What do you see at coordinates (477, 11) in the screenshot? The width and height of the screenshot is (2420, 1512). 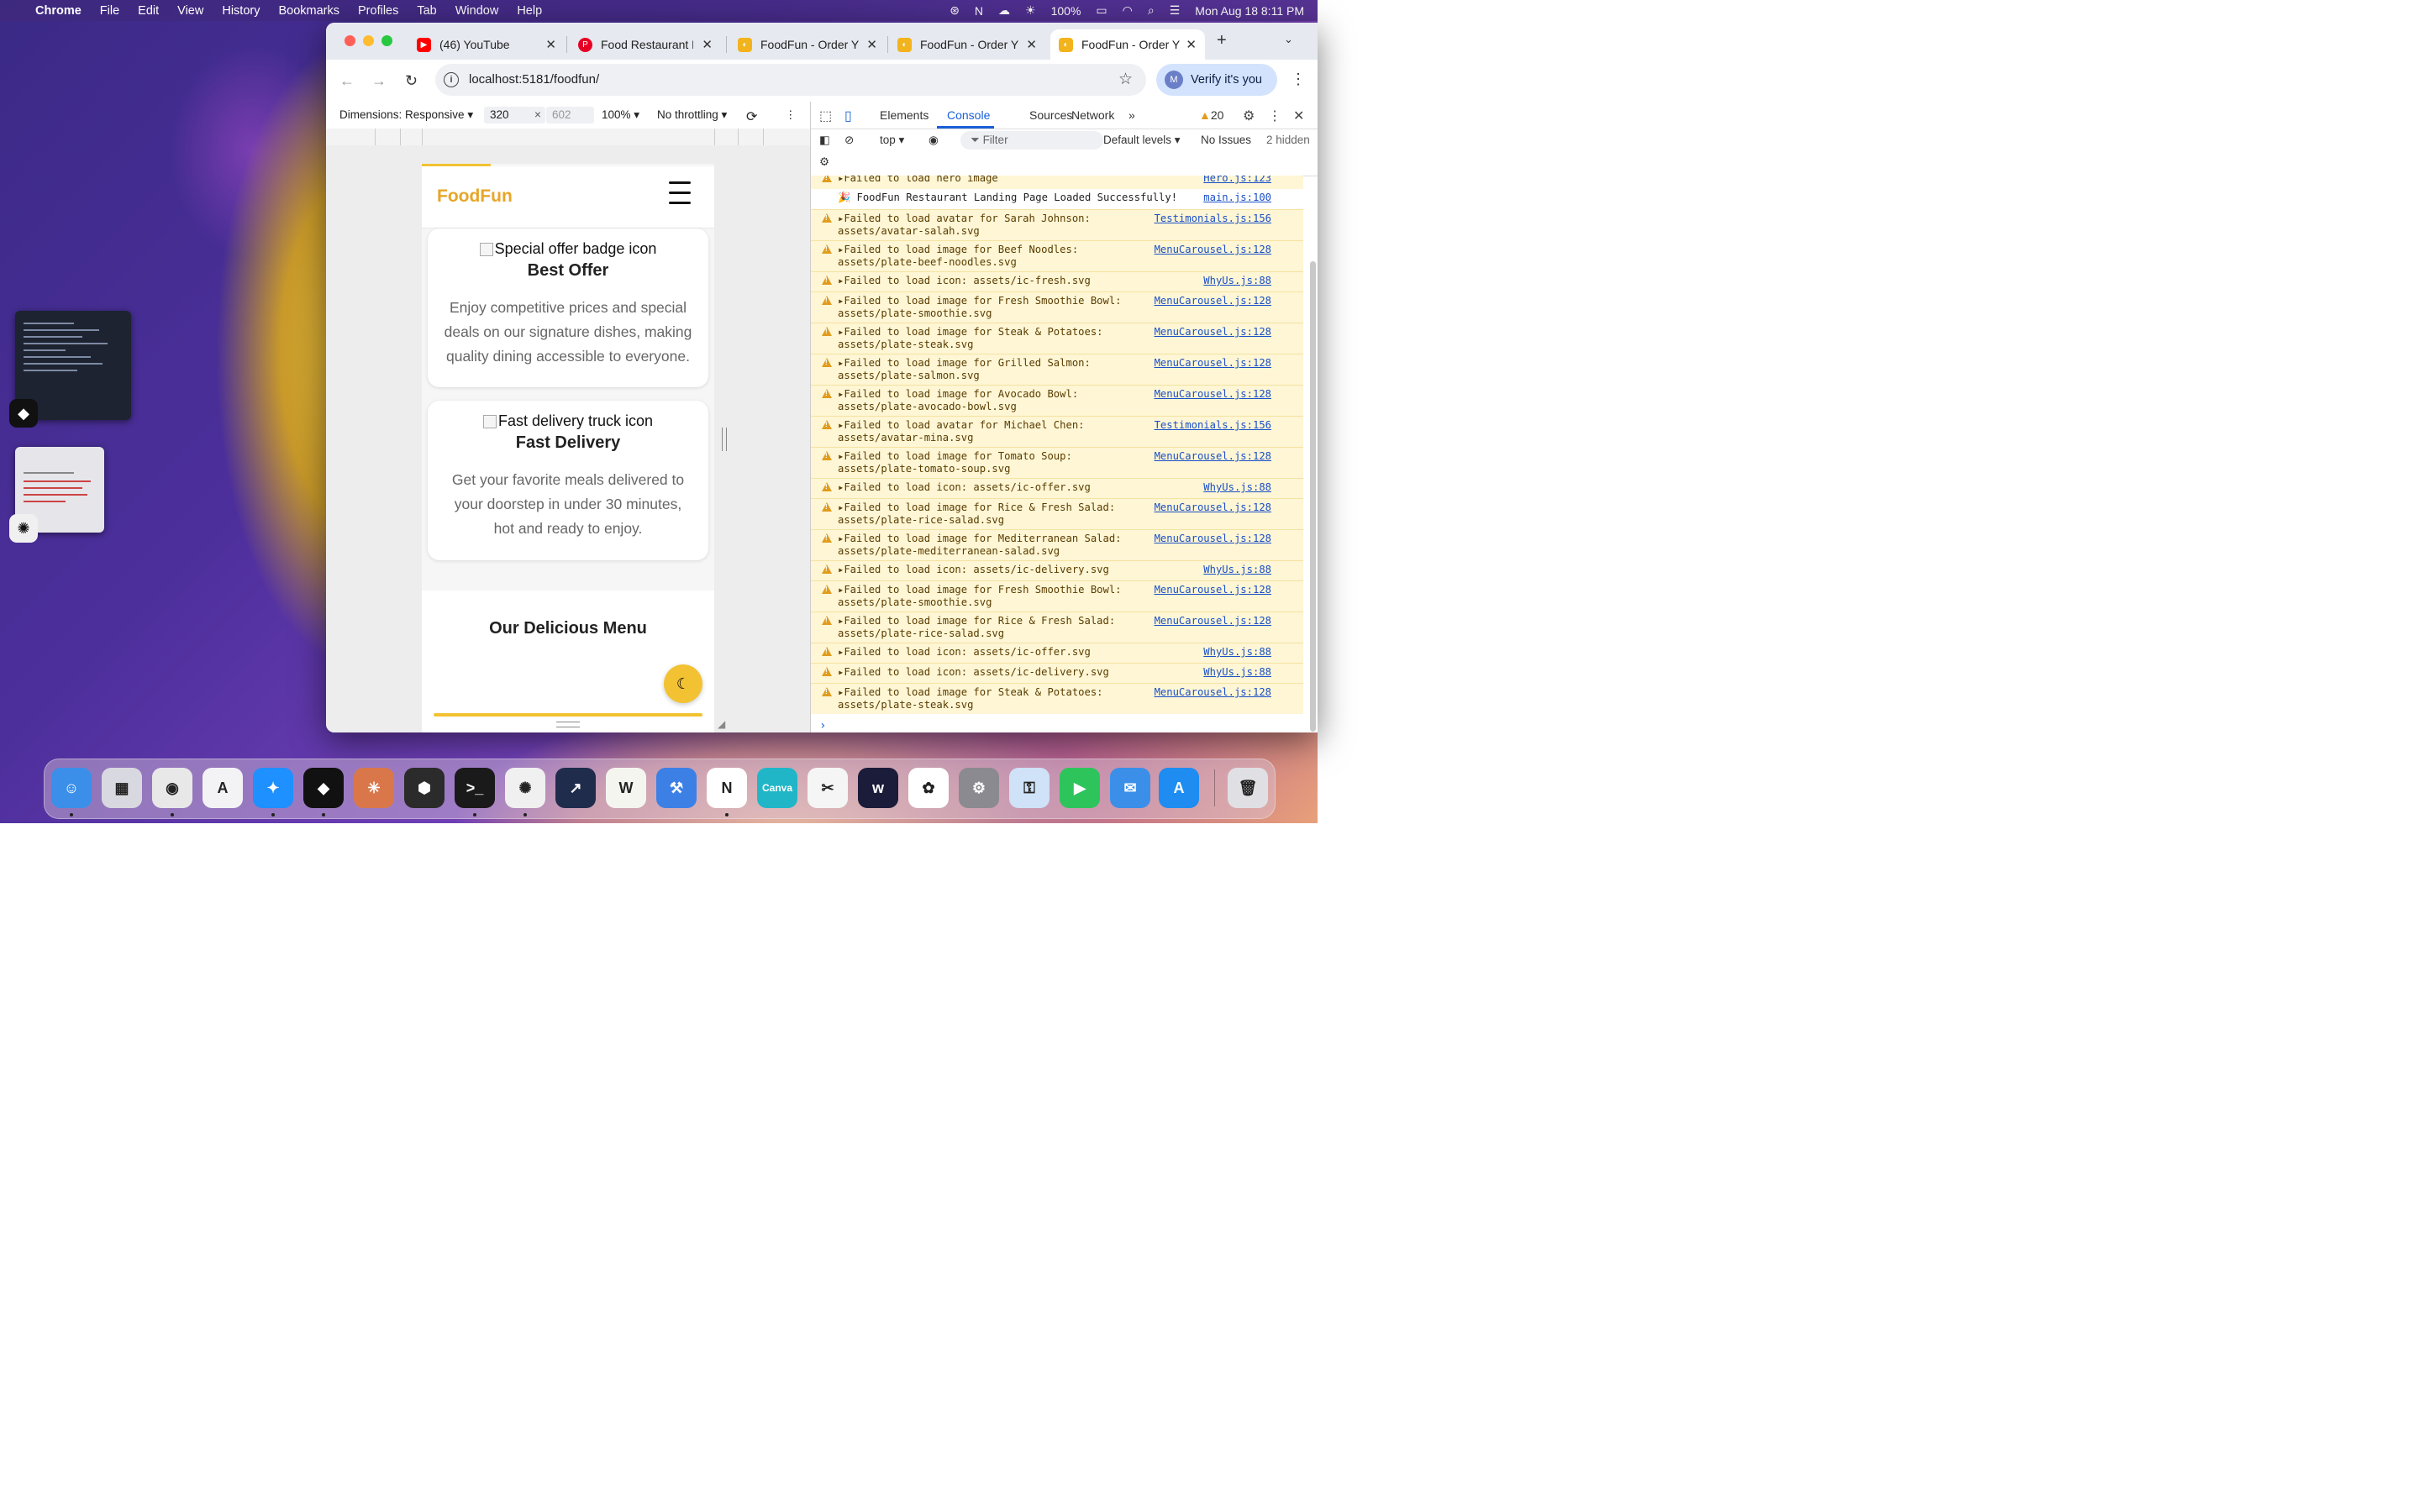 I see `menu-window: Window` at bounding box center [477, 11].